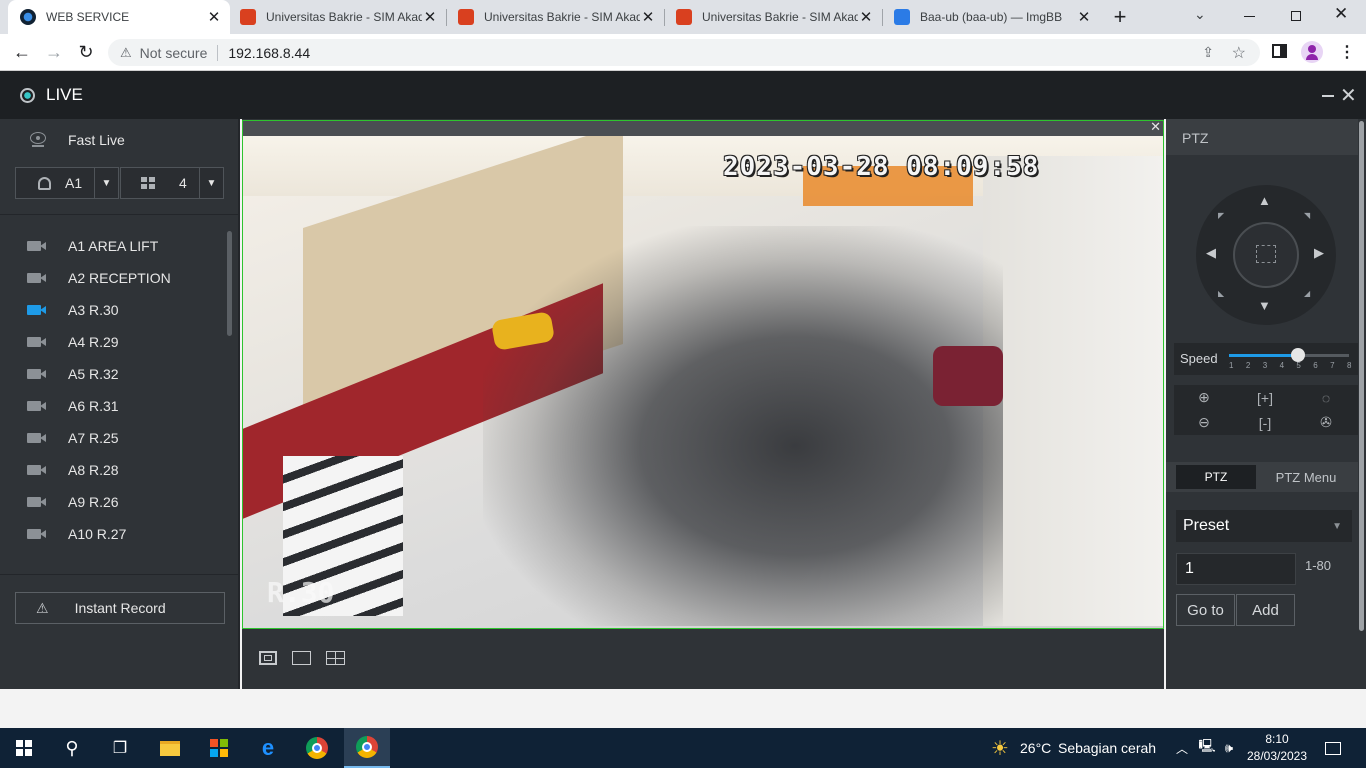 This screenshot has height=768, width=1366. Describe the element at coordinates (1221, 215) in the screenshot. I see `ptz-up-left-icon: ◤` at that location.